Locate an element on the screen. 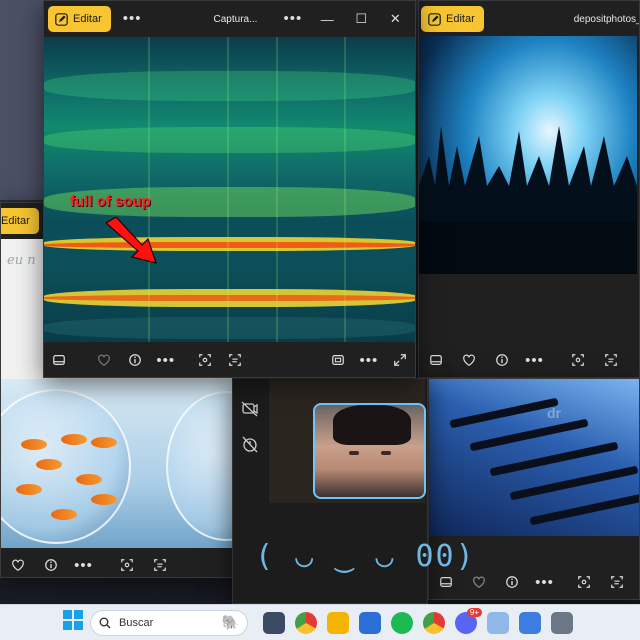 The height and width of the screenshot is (640, 640). camera-off-button is located at coordinates (250, 411).